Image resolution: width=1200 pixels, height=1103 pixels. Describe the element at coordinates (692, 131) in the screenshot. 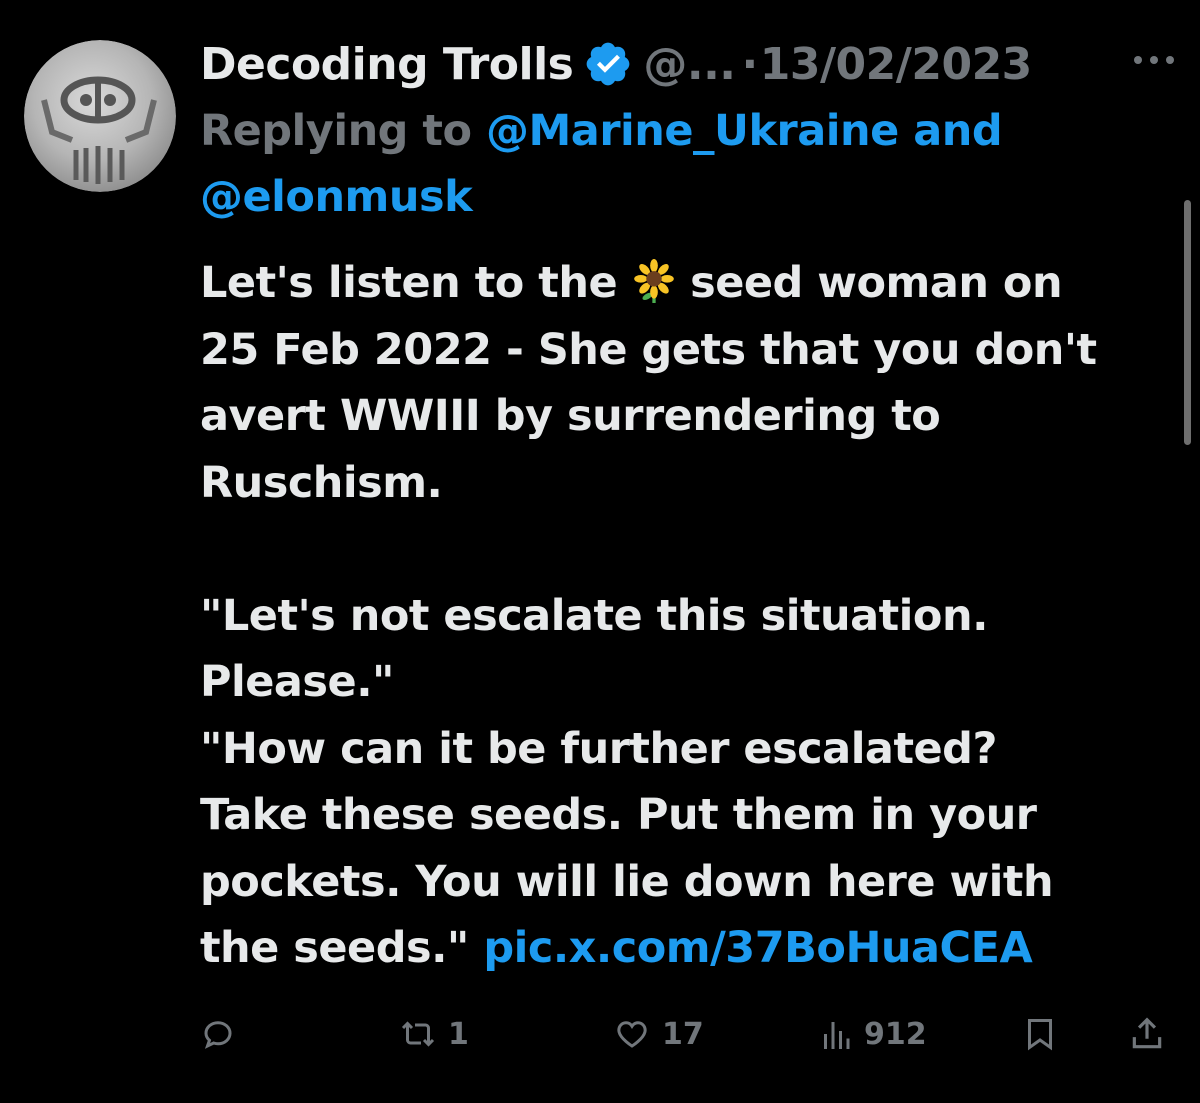

I see `mention-marine-ukraine: @Marine_Ukraine` at that location.